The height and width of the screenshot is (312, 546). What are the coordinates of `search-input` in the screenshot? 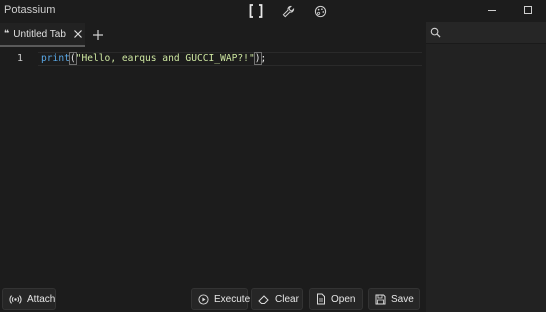 It's located at (495, 32).